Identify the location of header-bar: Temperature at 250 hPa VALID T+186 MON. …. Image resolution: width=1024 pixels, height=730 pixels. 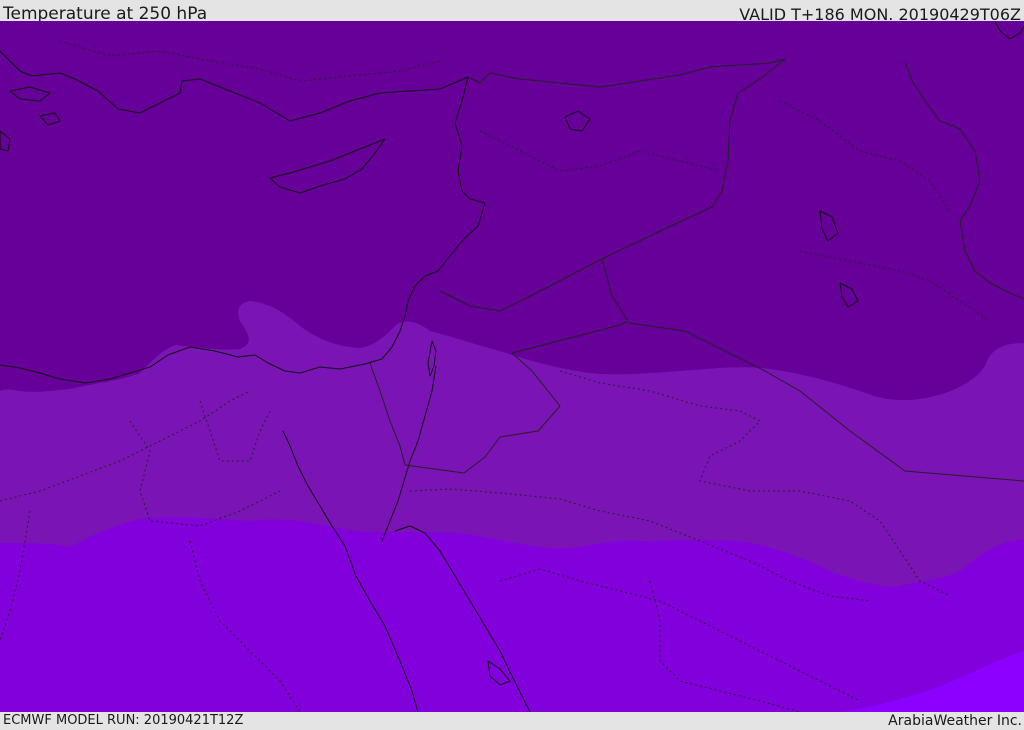
(512, 12).